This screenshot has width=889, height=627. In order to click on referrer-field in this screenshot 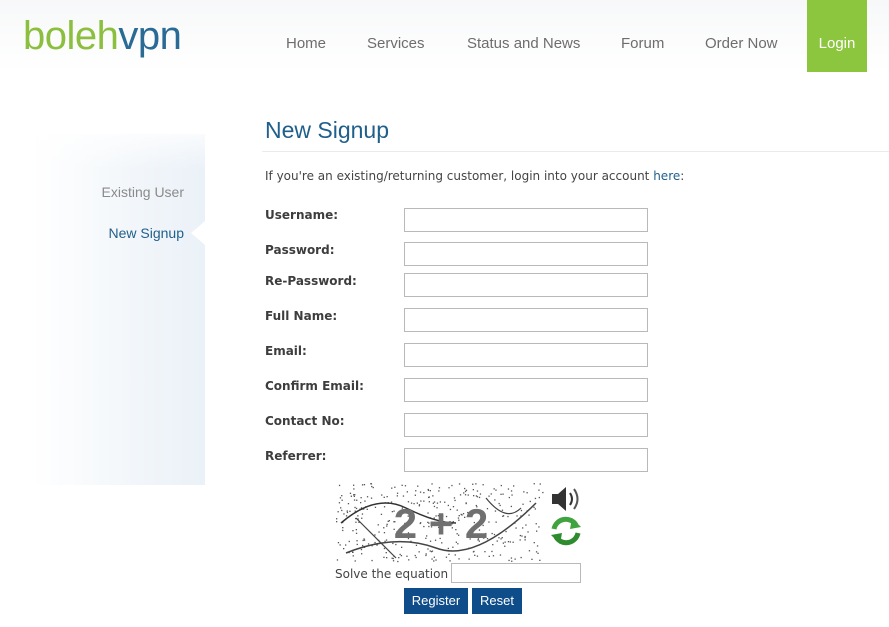, I will do `click(526, 460)`.